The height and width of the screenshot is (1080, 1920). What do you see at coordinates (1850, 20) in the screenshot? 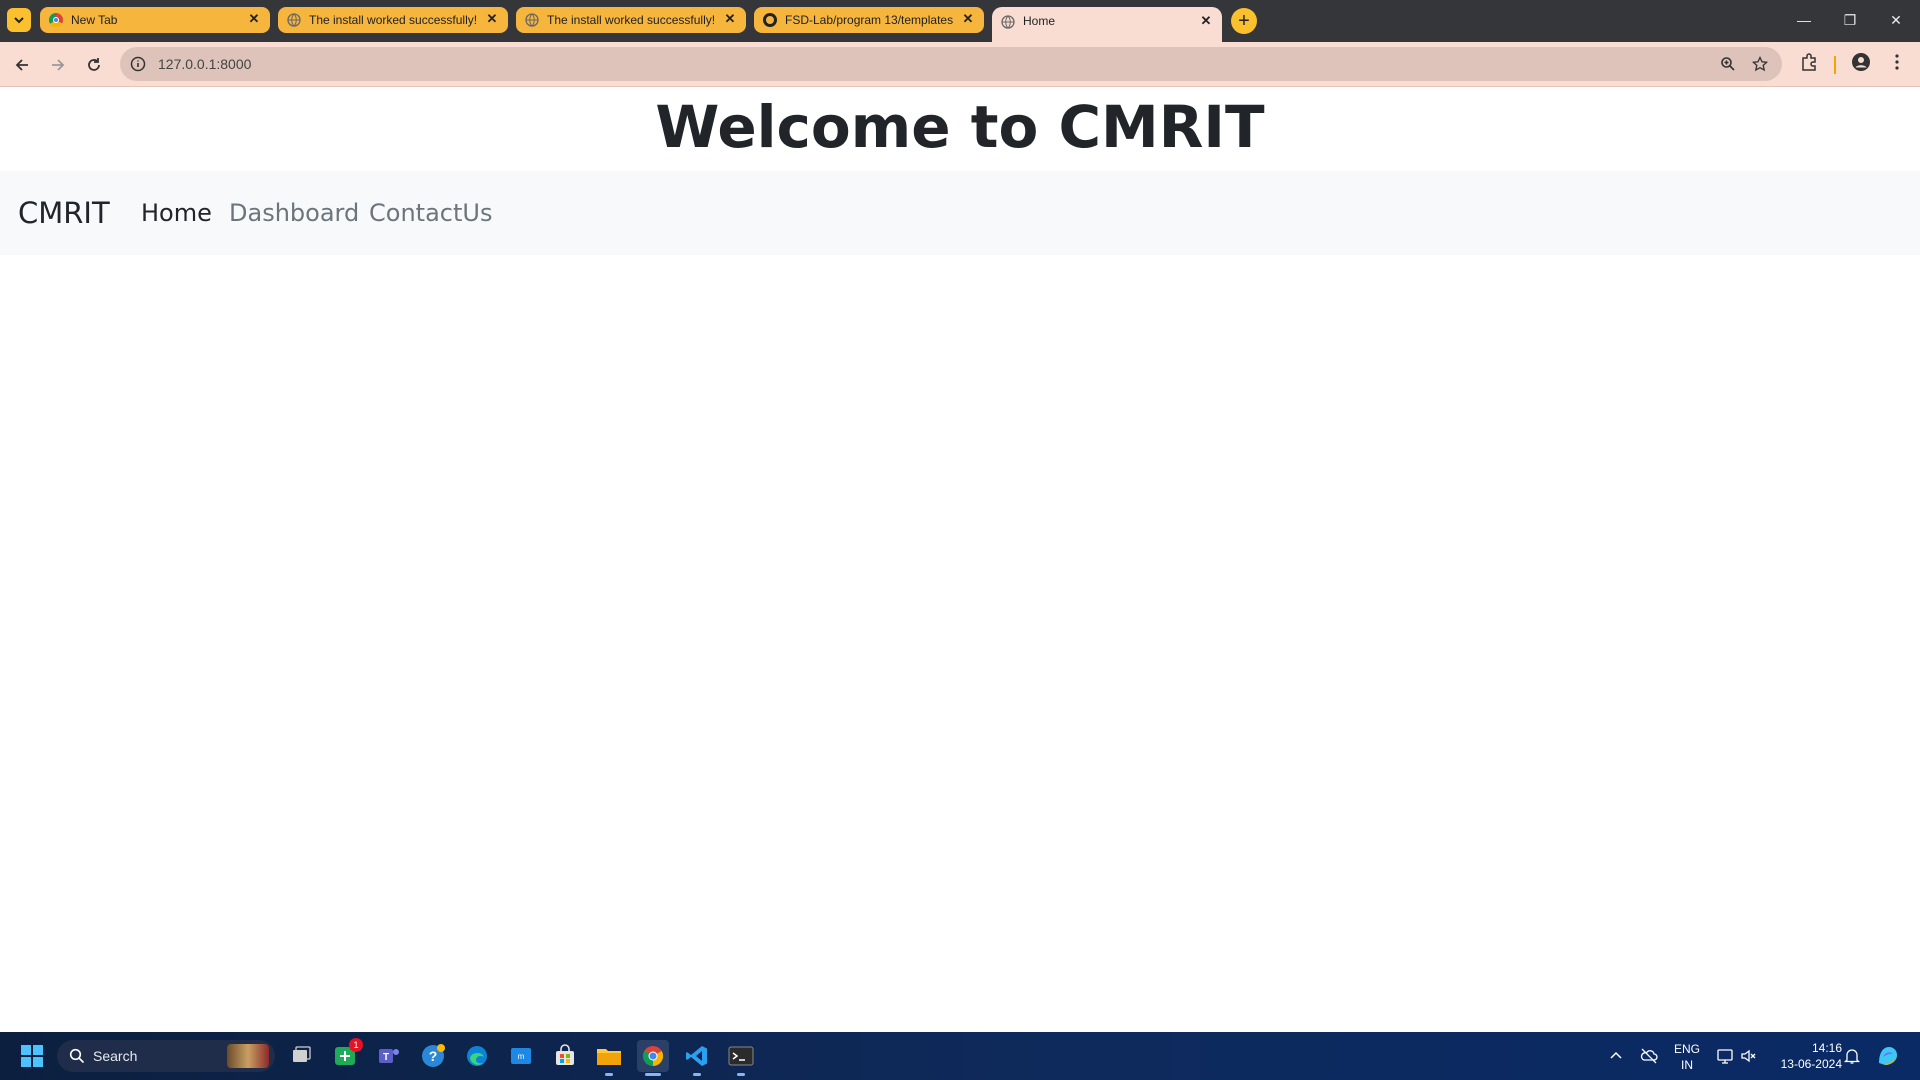
I see `restore-icon: ❐` at bounding box center [1850, 20].